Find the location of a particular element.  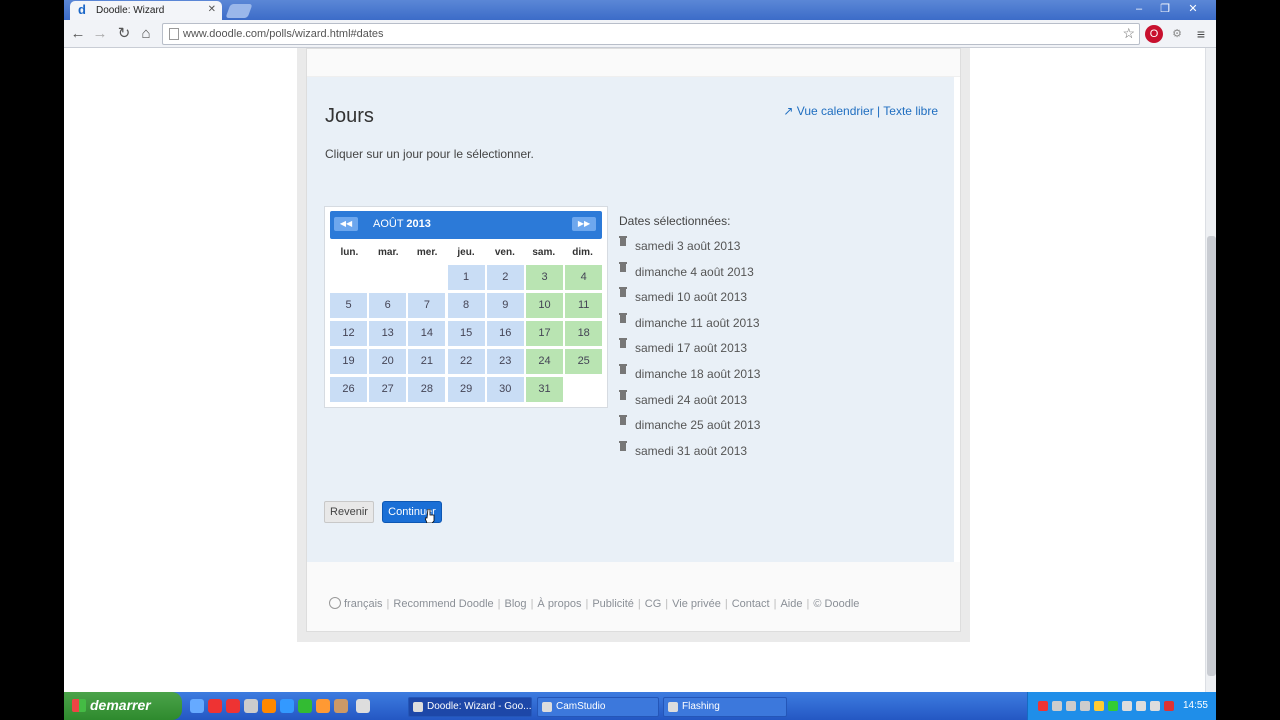

page-scrollbar is located at coordinates (1210, 370).